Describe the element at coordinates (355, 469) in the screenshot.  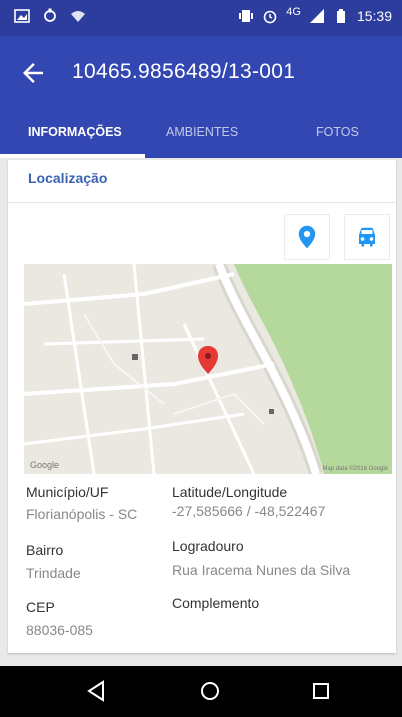
I see `map-attribution: Map data ©2016 Google` at that location.